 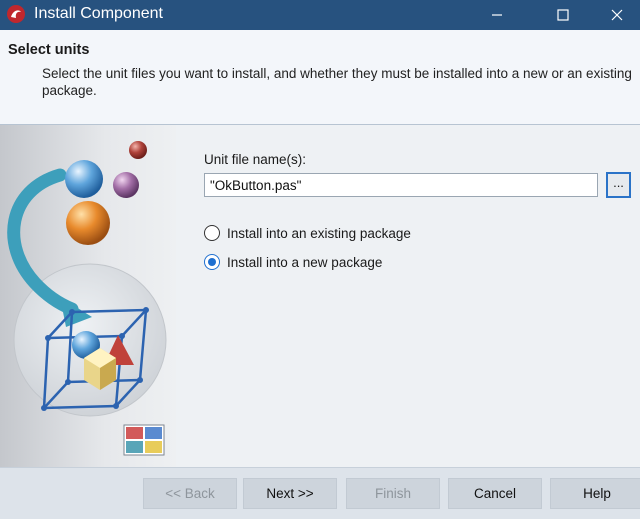 I want to click on title-bar: Install Component, so click(x=320, y=15).